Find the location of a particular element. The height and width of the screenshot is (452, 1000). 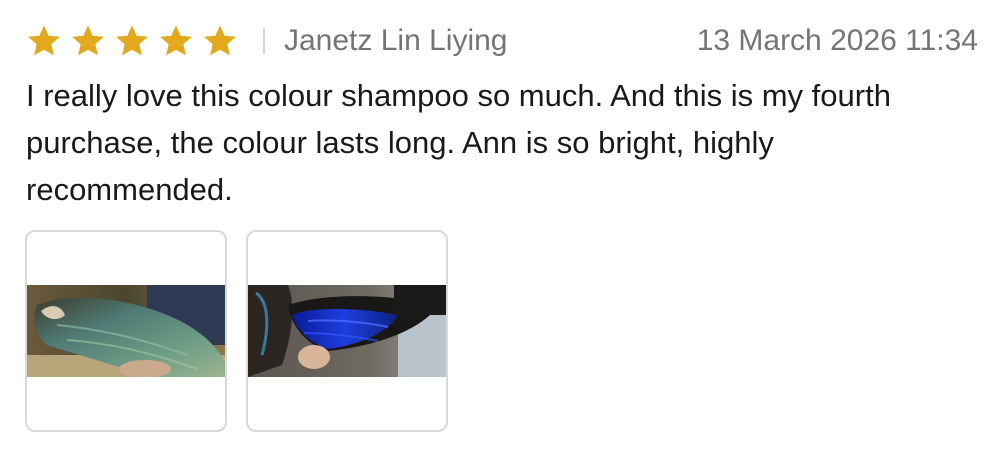

review-header: Janetz Lin Liying 13 March 2026 11:34 is located at coordinates (502, 41).